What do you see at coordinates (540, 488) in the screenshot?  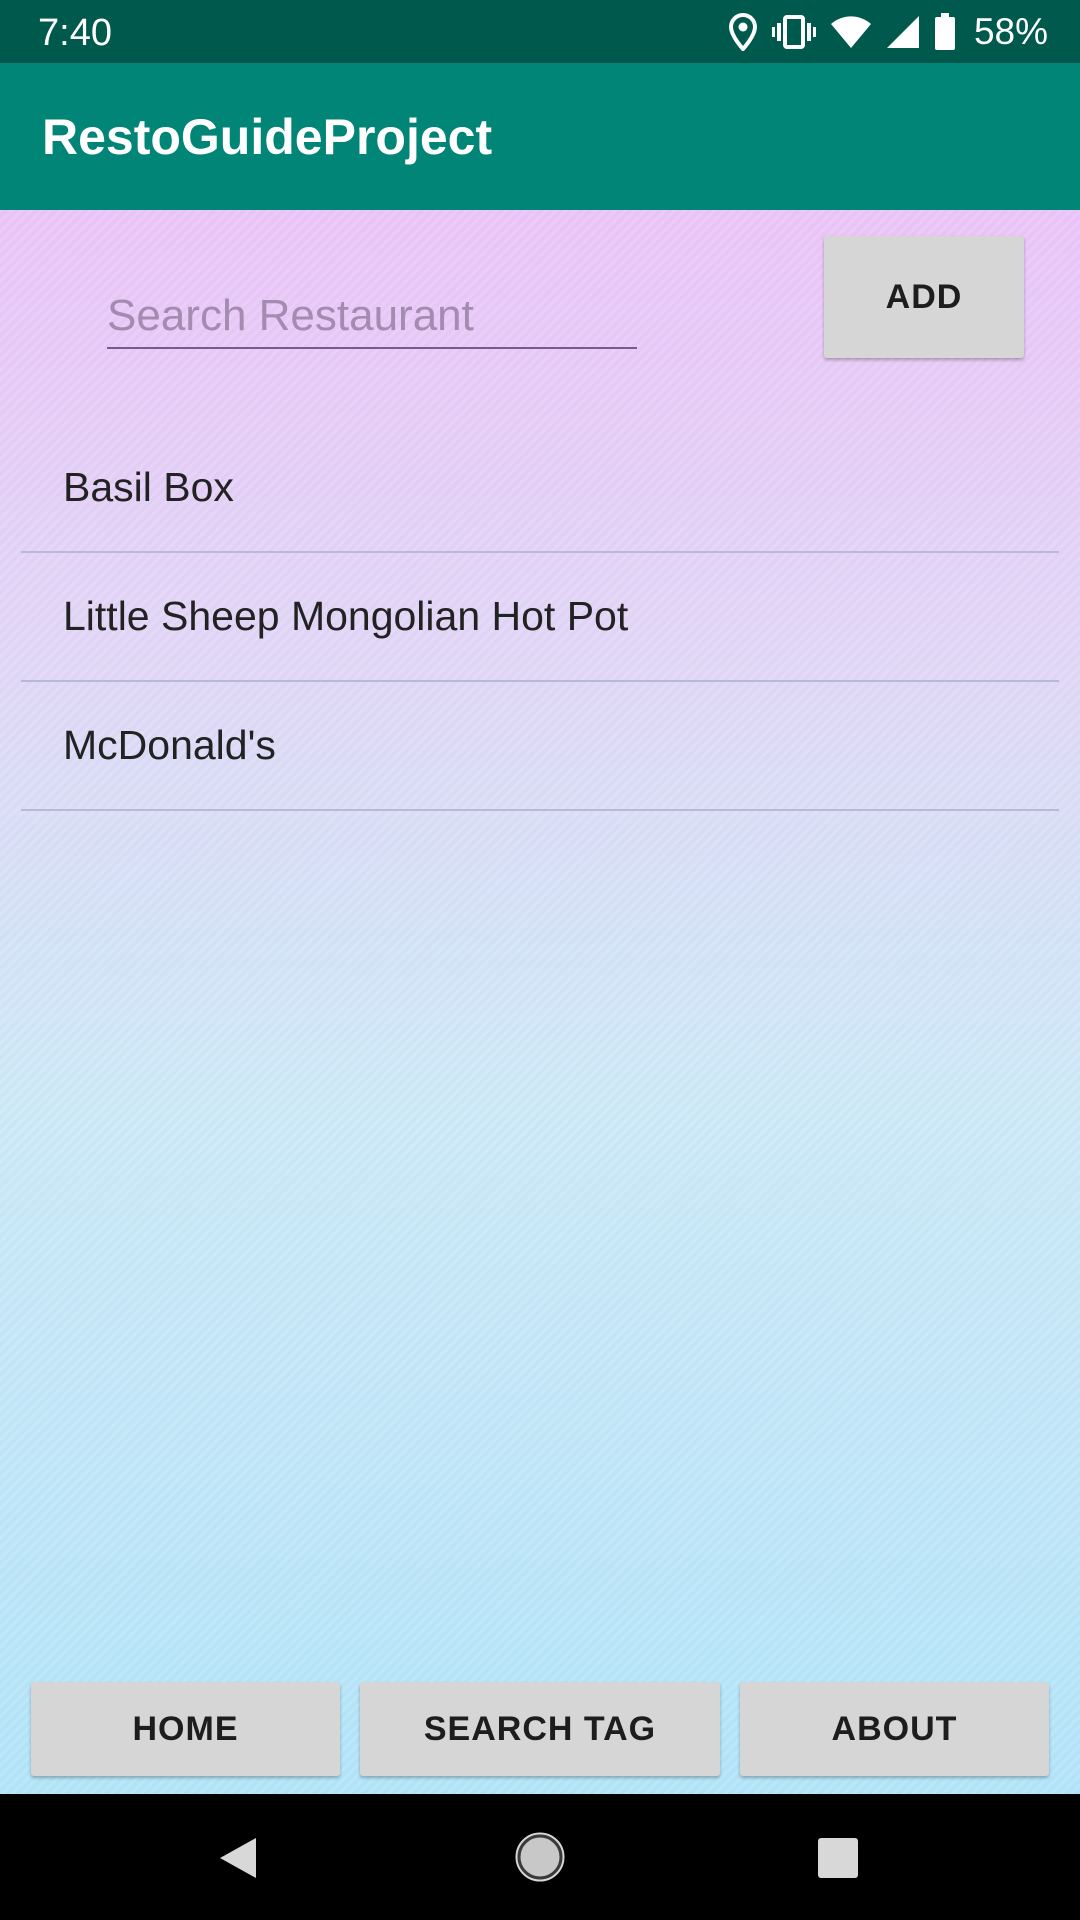 I see `list-item: Basil Box` at bounding box center [540, 488].